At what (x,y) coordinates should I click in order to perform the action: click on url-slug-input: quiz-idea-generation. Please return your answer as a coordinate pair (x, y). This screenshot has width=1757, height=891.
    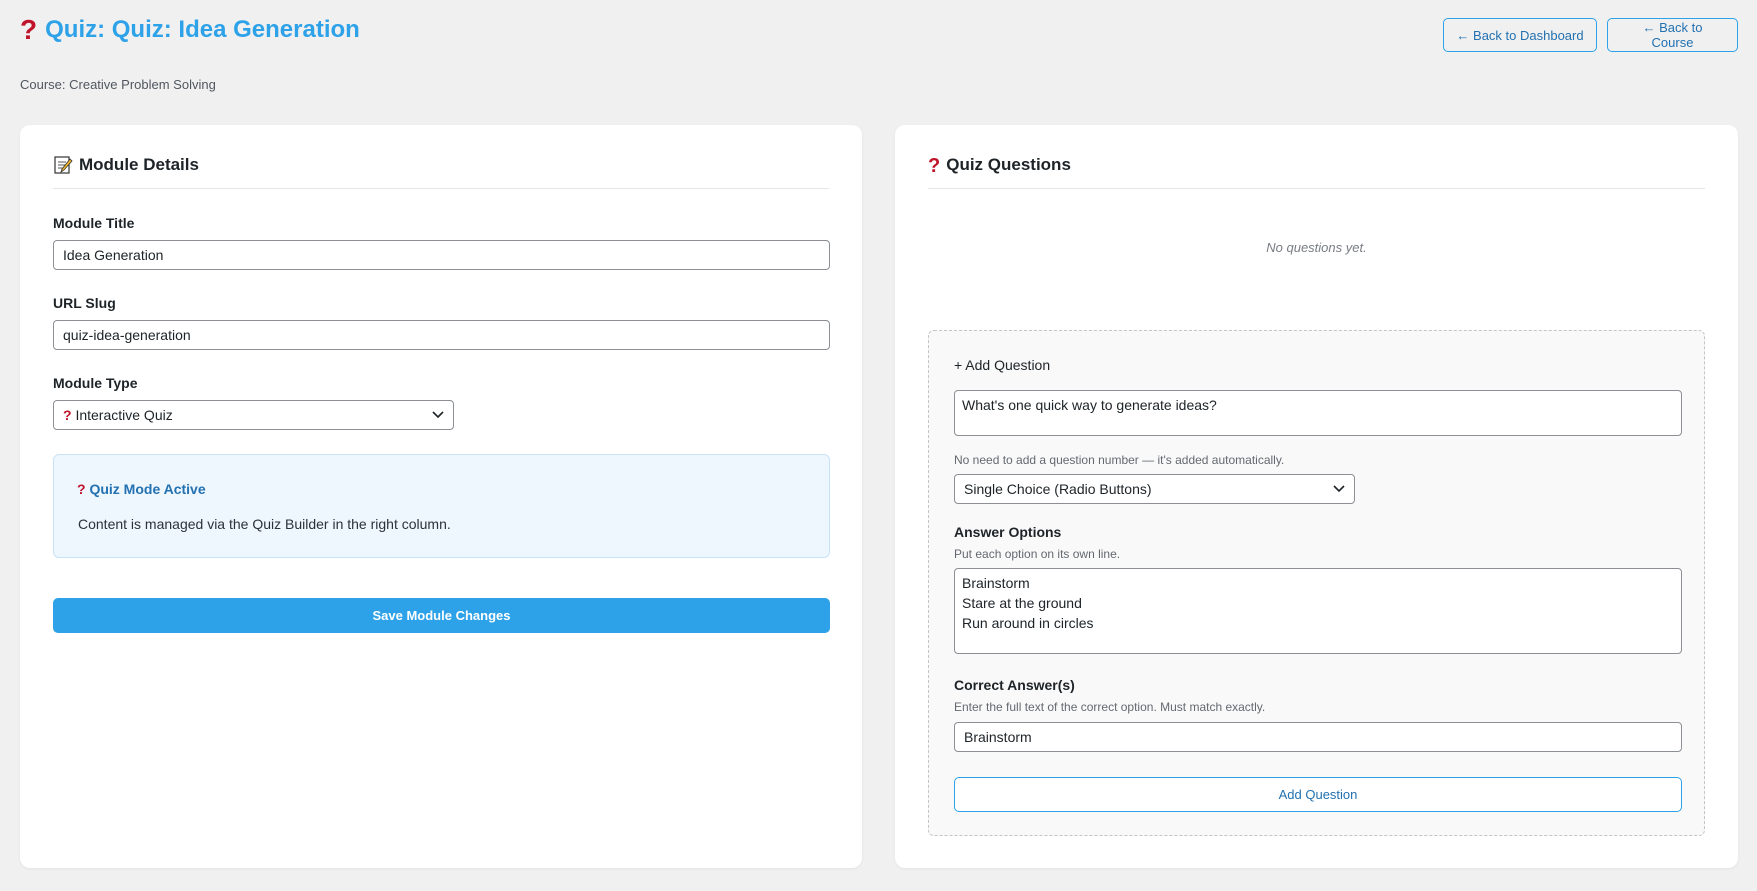
    Looking at the image, I should click on (441, 335).